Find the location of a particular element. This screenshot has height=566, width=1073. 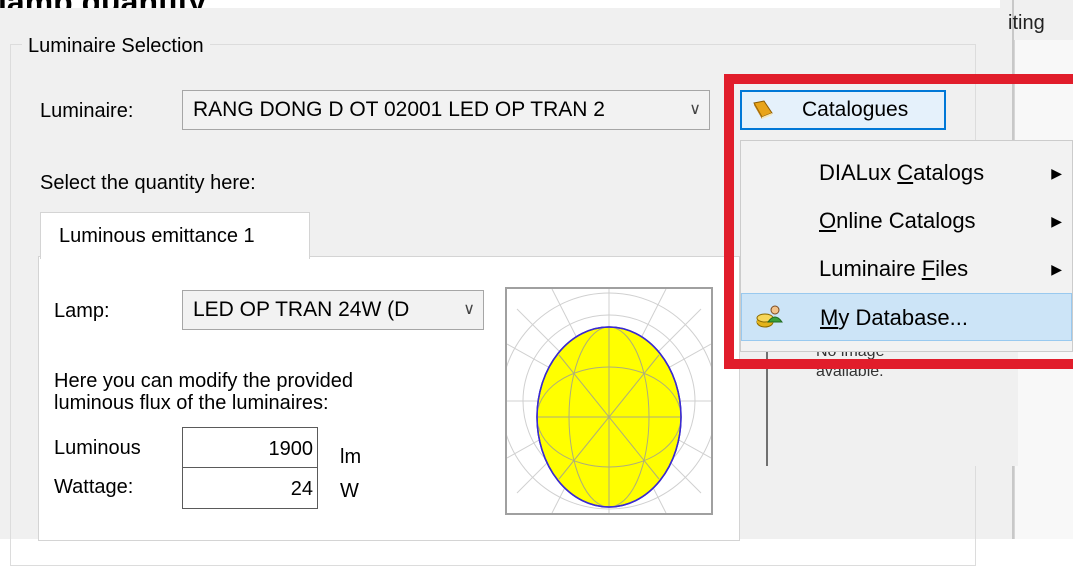

flux-note-line1: Here you can modify the provided is located at coordinates (204, 381).